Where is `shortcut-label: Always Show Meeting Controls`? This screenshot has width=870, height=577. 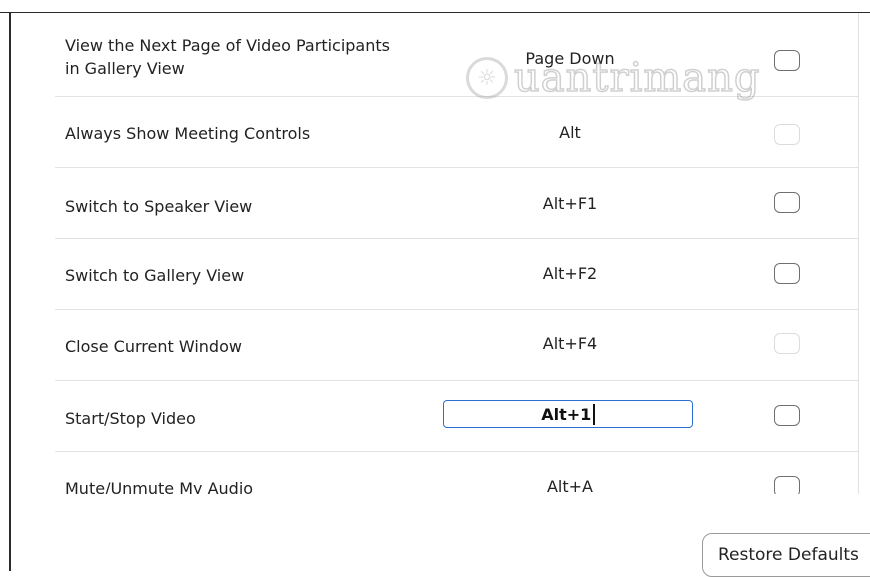
shortcut-label: Always Show Meeting Controls is located at coordinates (188, 133).